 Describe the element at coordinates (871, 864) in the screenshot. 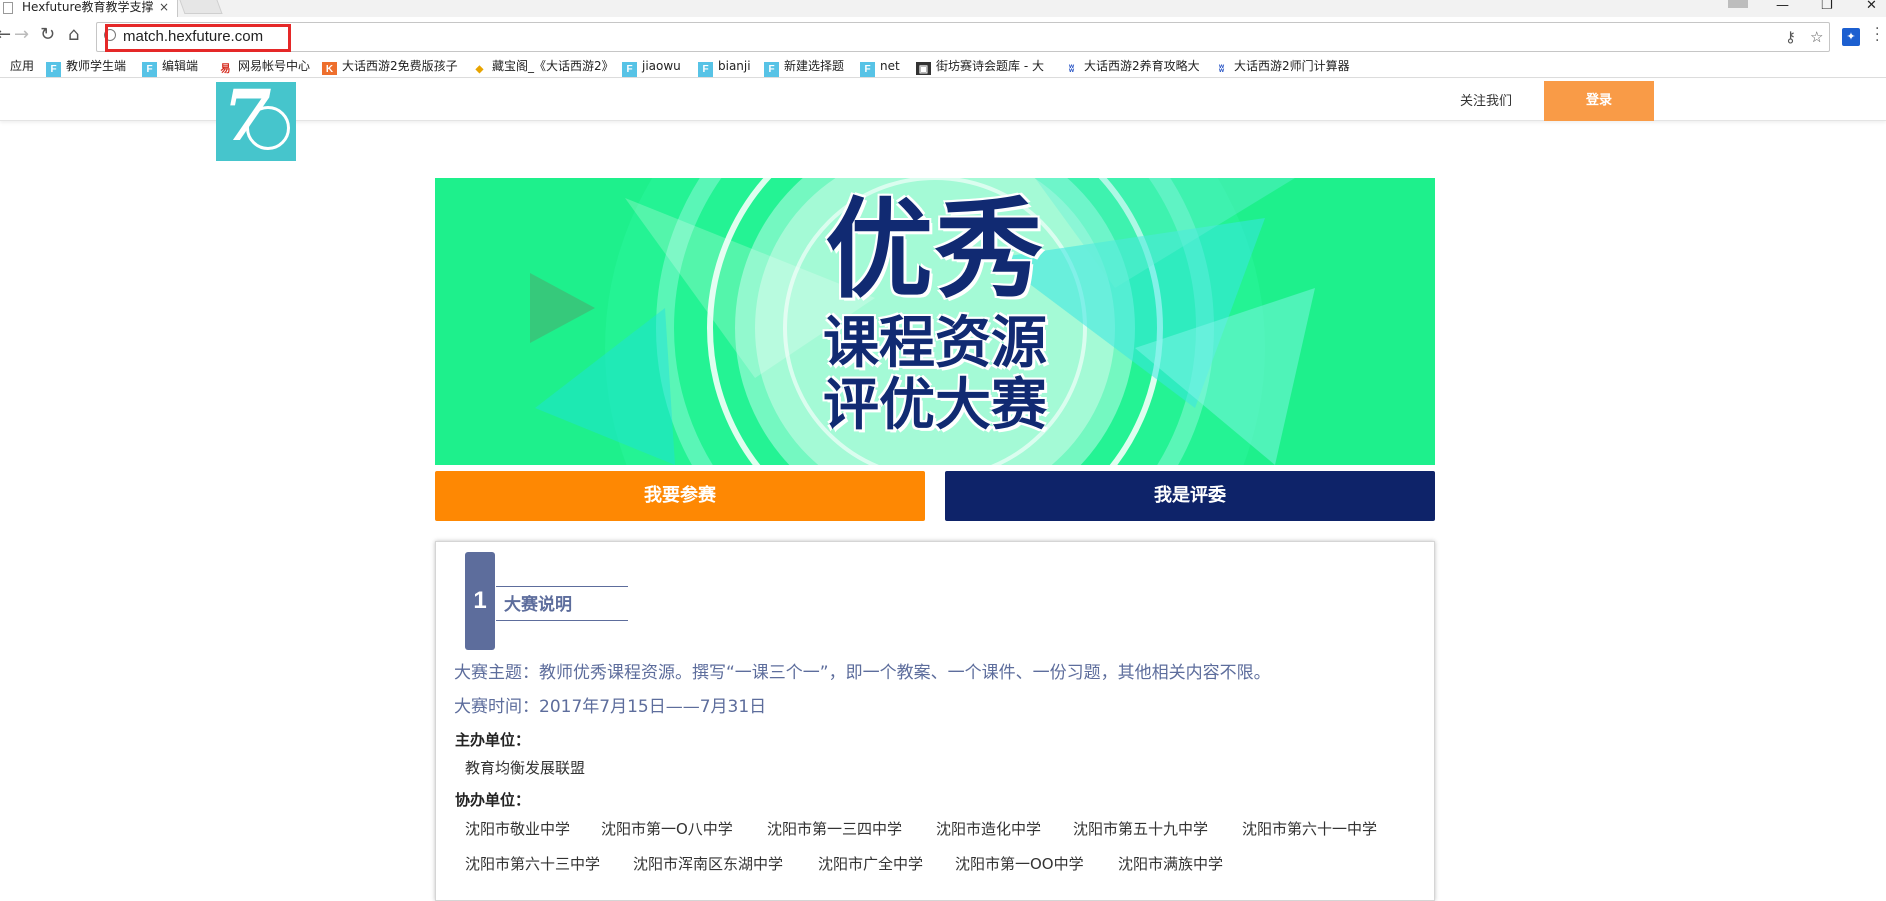

I see `co-org-item: 沈阳市广全中学` at that location.